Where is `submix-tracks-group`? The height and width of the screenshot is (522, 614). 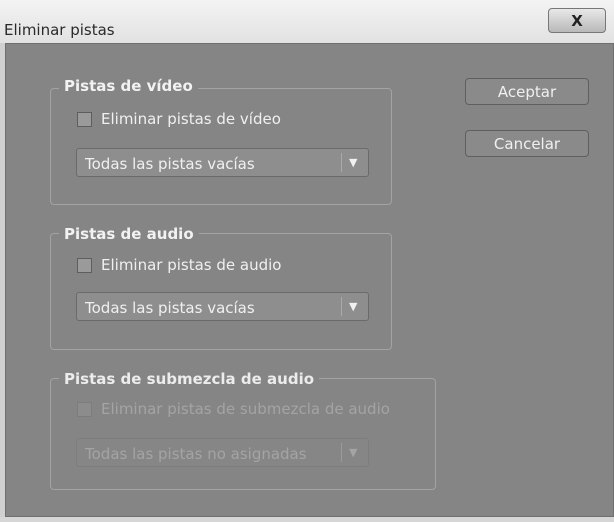
submix-tracks-group is located at coordinates (243, 434).